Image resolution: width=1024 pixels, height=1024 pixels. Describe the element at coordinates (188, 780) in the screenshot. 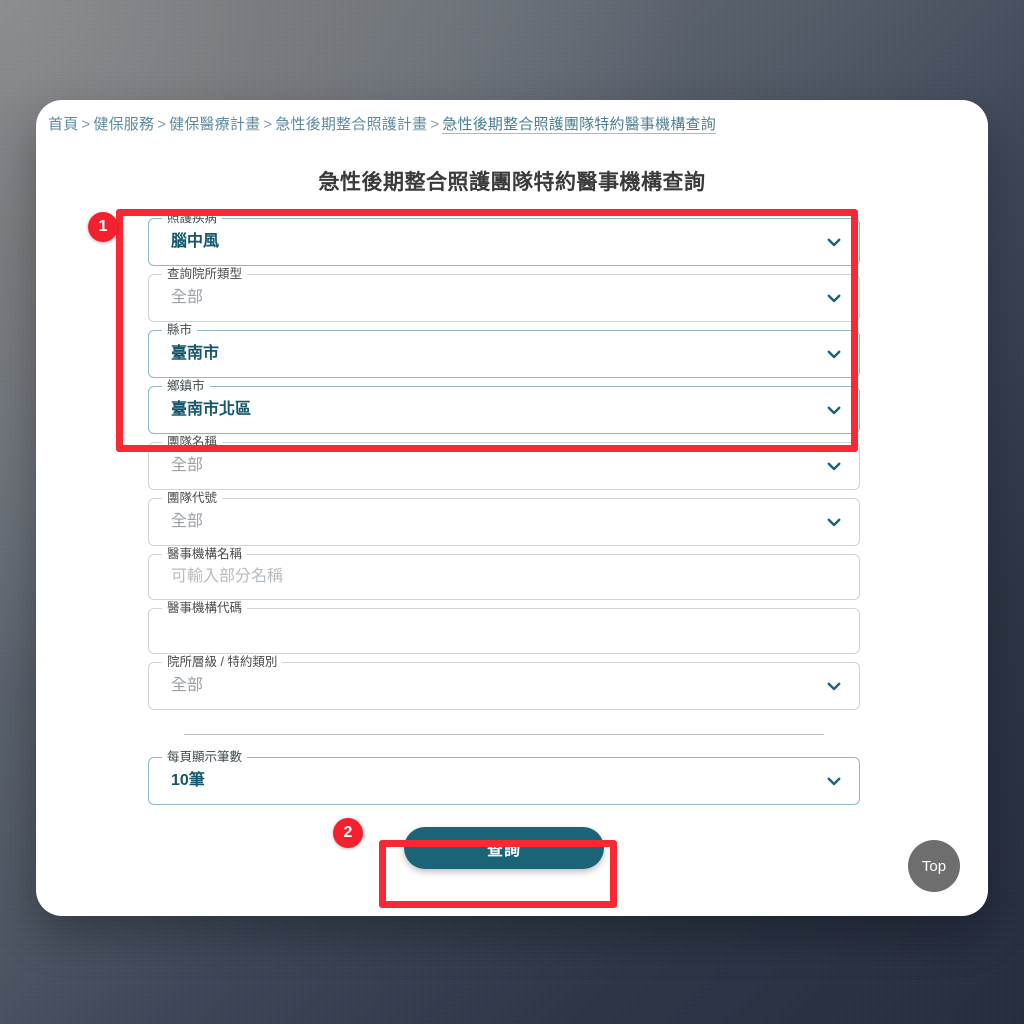

I see `value-page-size: 10筆` at that location.